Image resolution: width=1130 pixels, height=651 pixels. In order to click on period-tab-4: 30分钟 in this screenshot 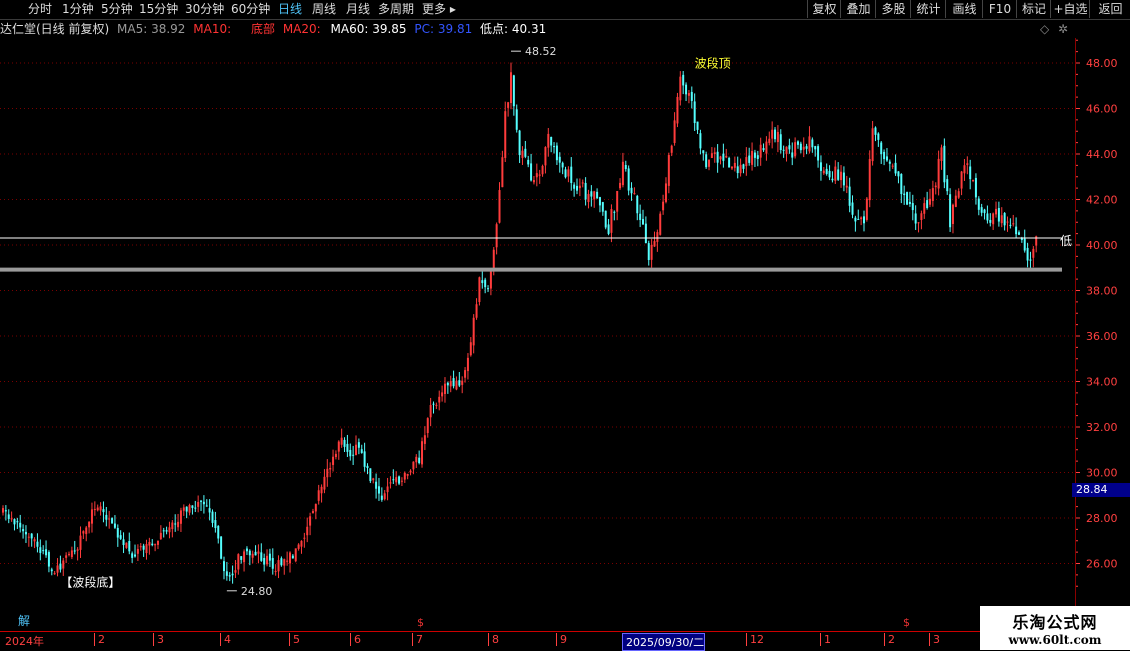, I will do `click(204, 9)`.